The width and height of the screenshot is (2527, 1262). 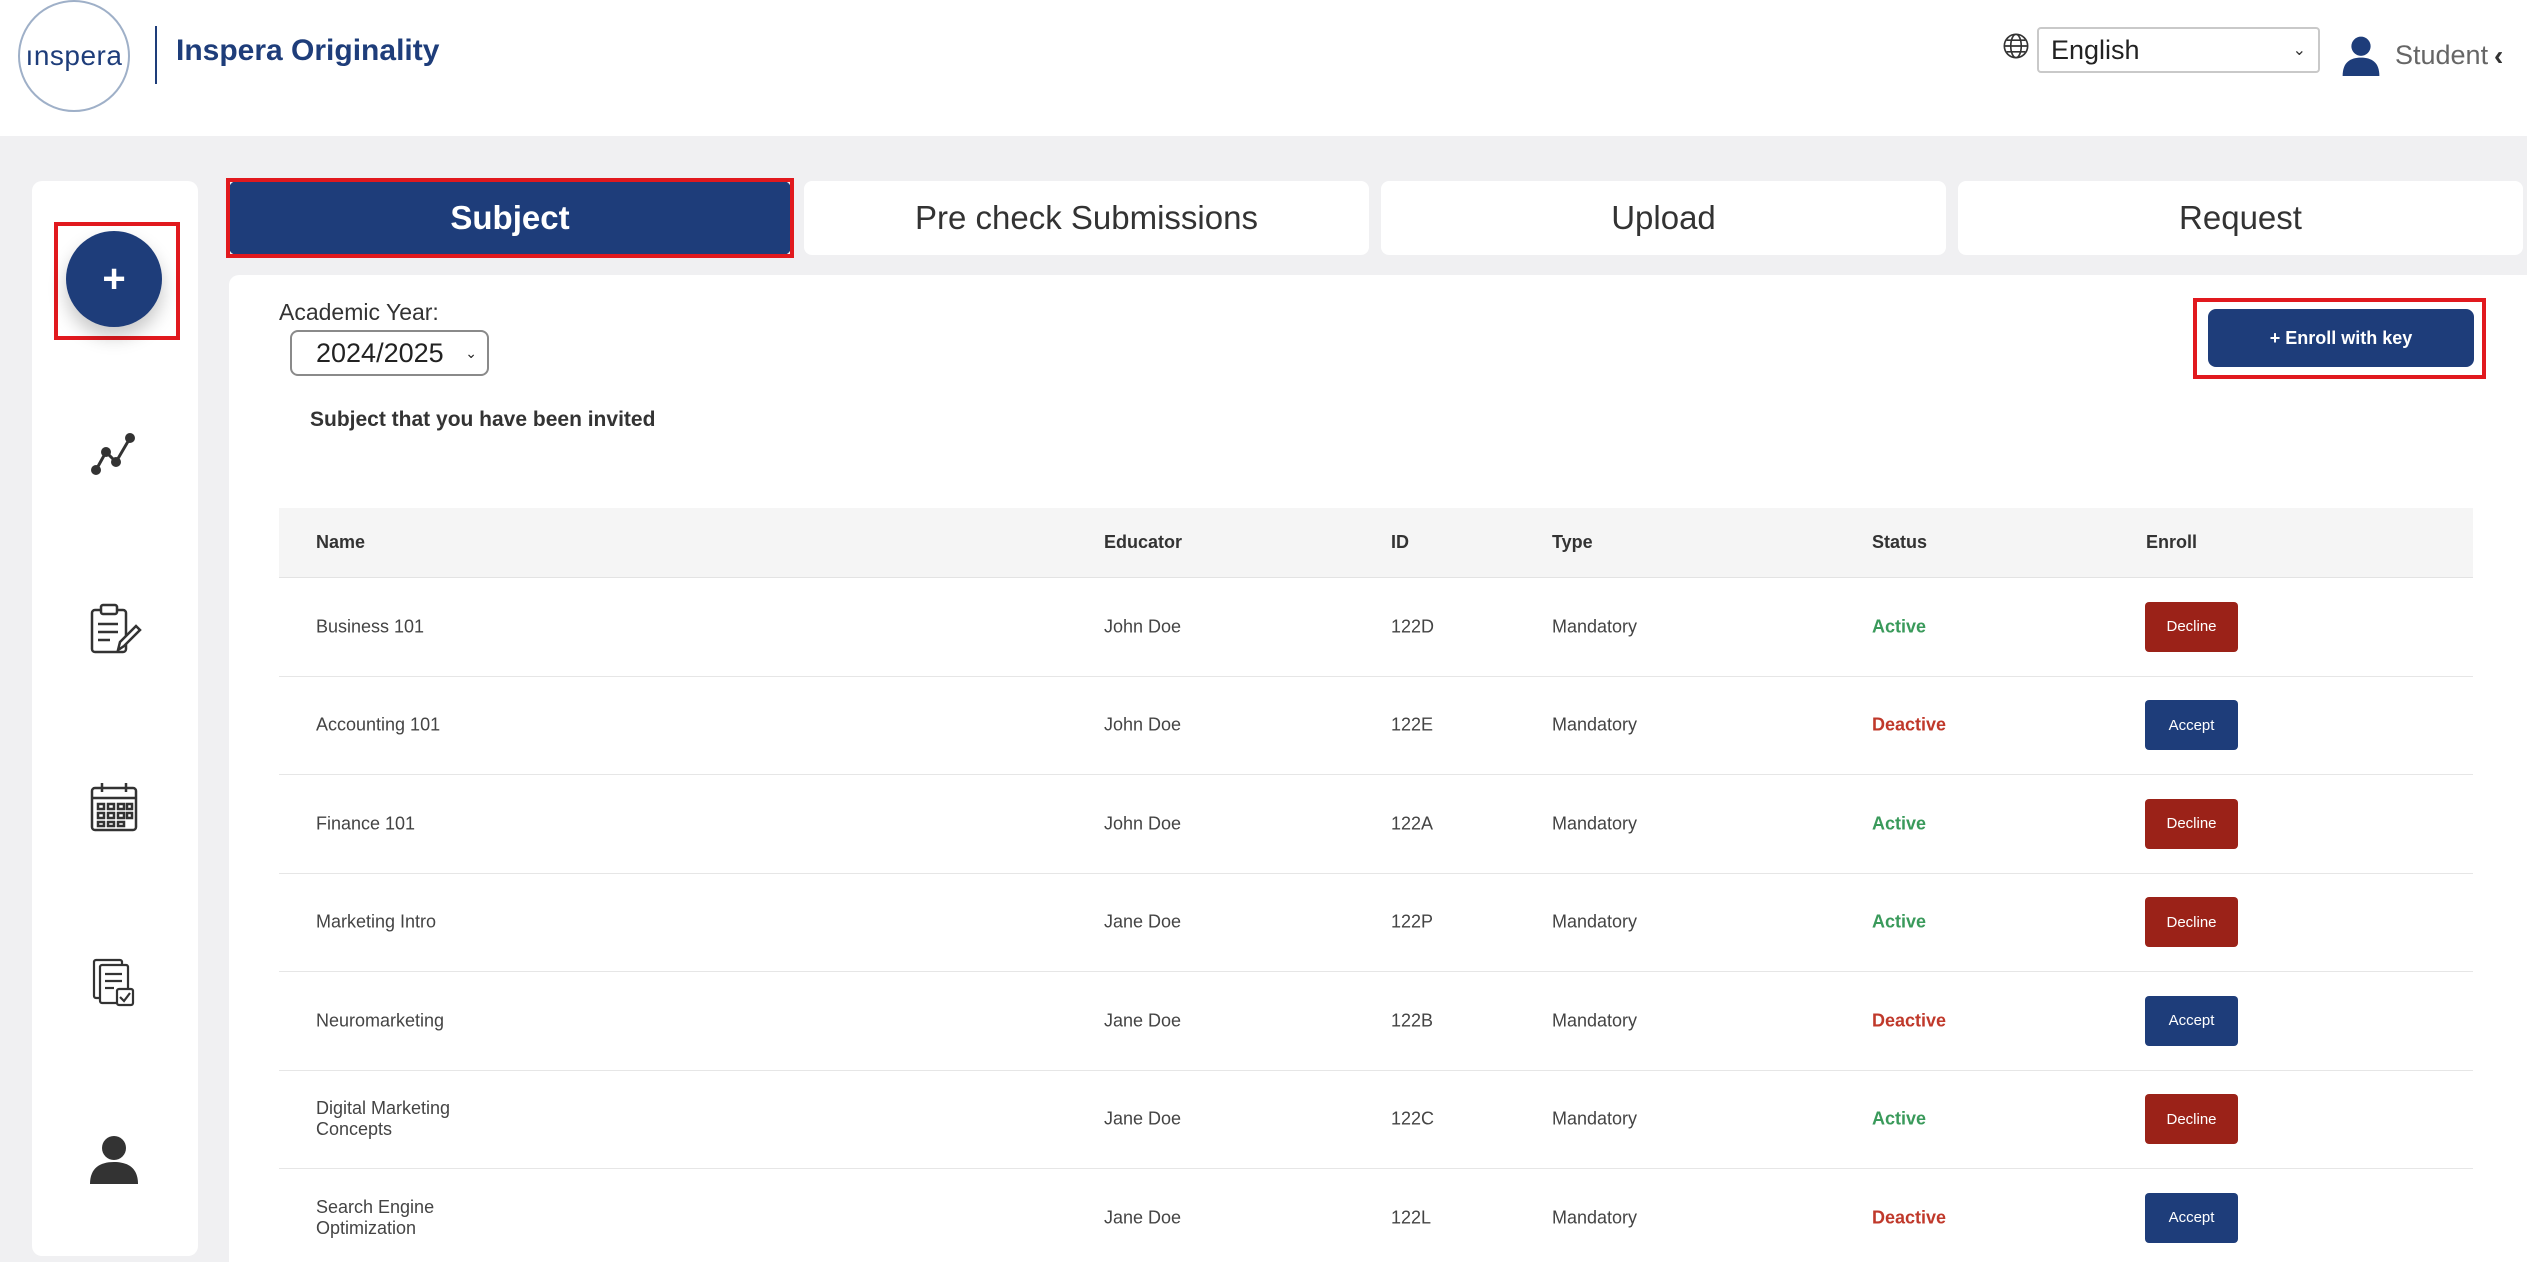 What do you see at coordinates (1411, 1217) in the screenshot?
I see `subject-id: 122L` at bounding box center [1411, 1217].